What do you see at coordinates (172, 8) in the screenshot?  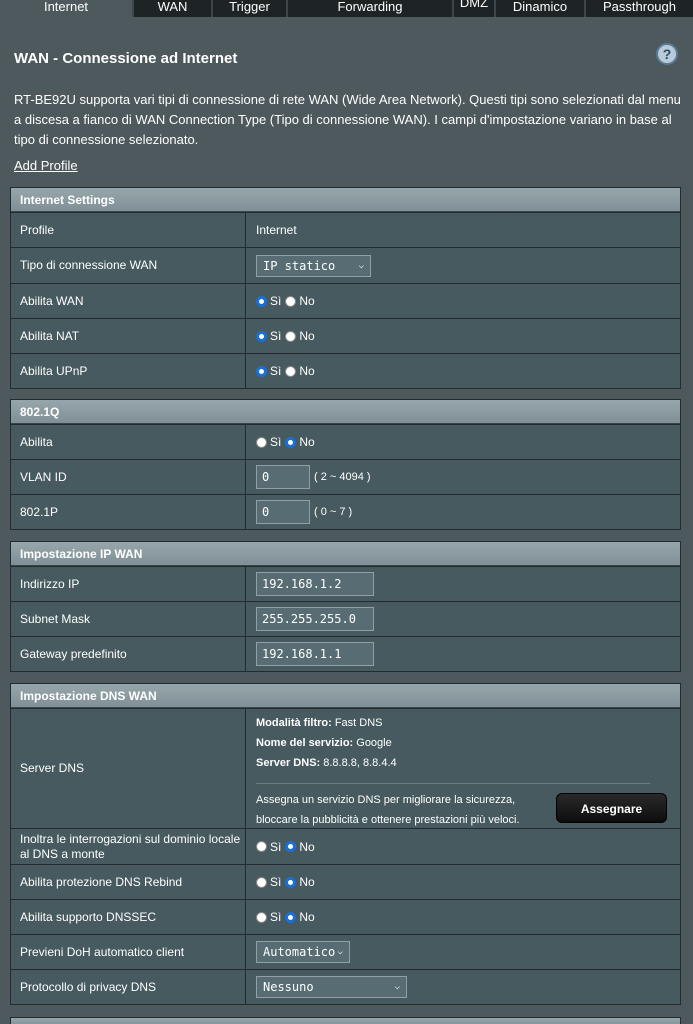 I see `tab-wan: WAN` at bounding box center [172, 8].